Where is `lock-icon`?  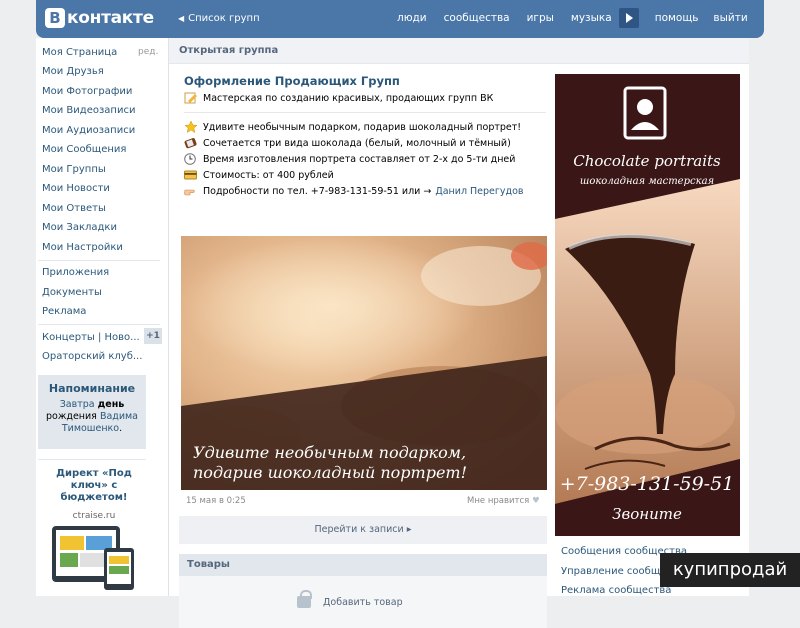 lock-icon is located at coordinates (304, 599).